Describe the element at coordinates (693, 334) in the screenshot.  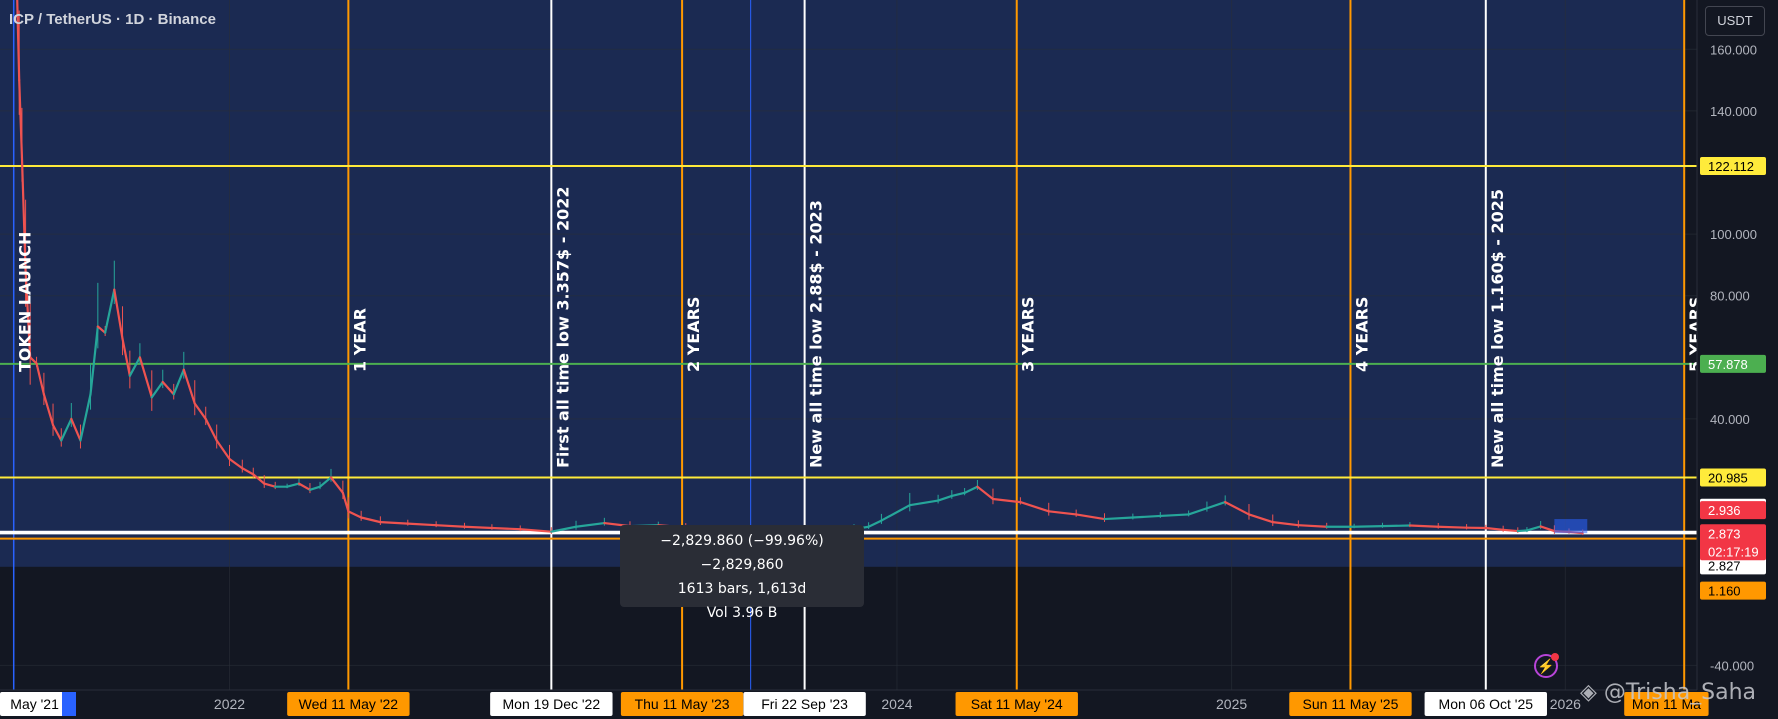
I see `vertical-marker-label: 2 YEARS` at that location.